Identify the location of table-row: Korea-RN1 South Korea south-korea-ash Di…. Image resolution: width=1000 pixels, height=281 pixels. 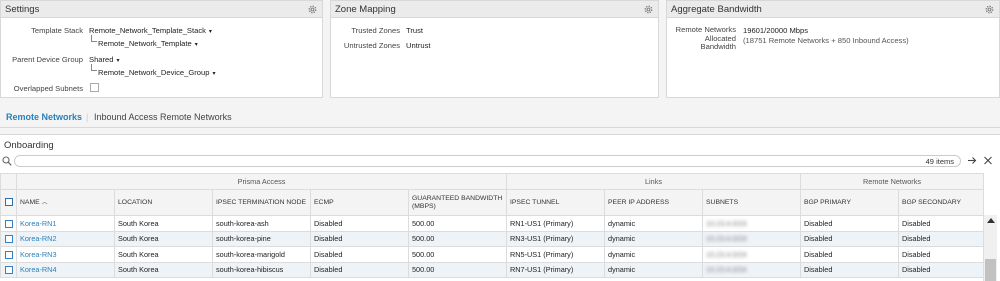
(492, 223).